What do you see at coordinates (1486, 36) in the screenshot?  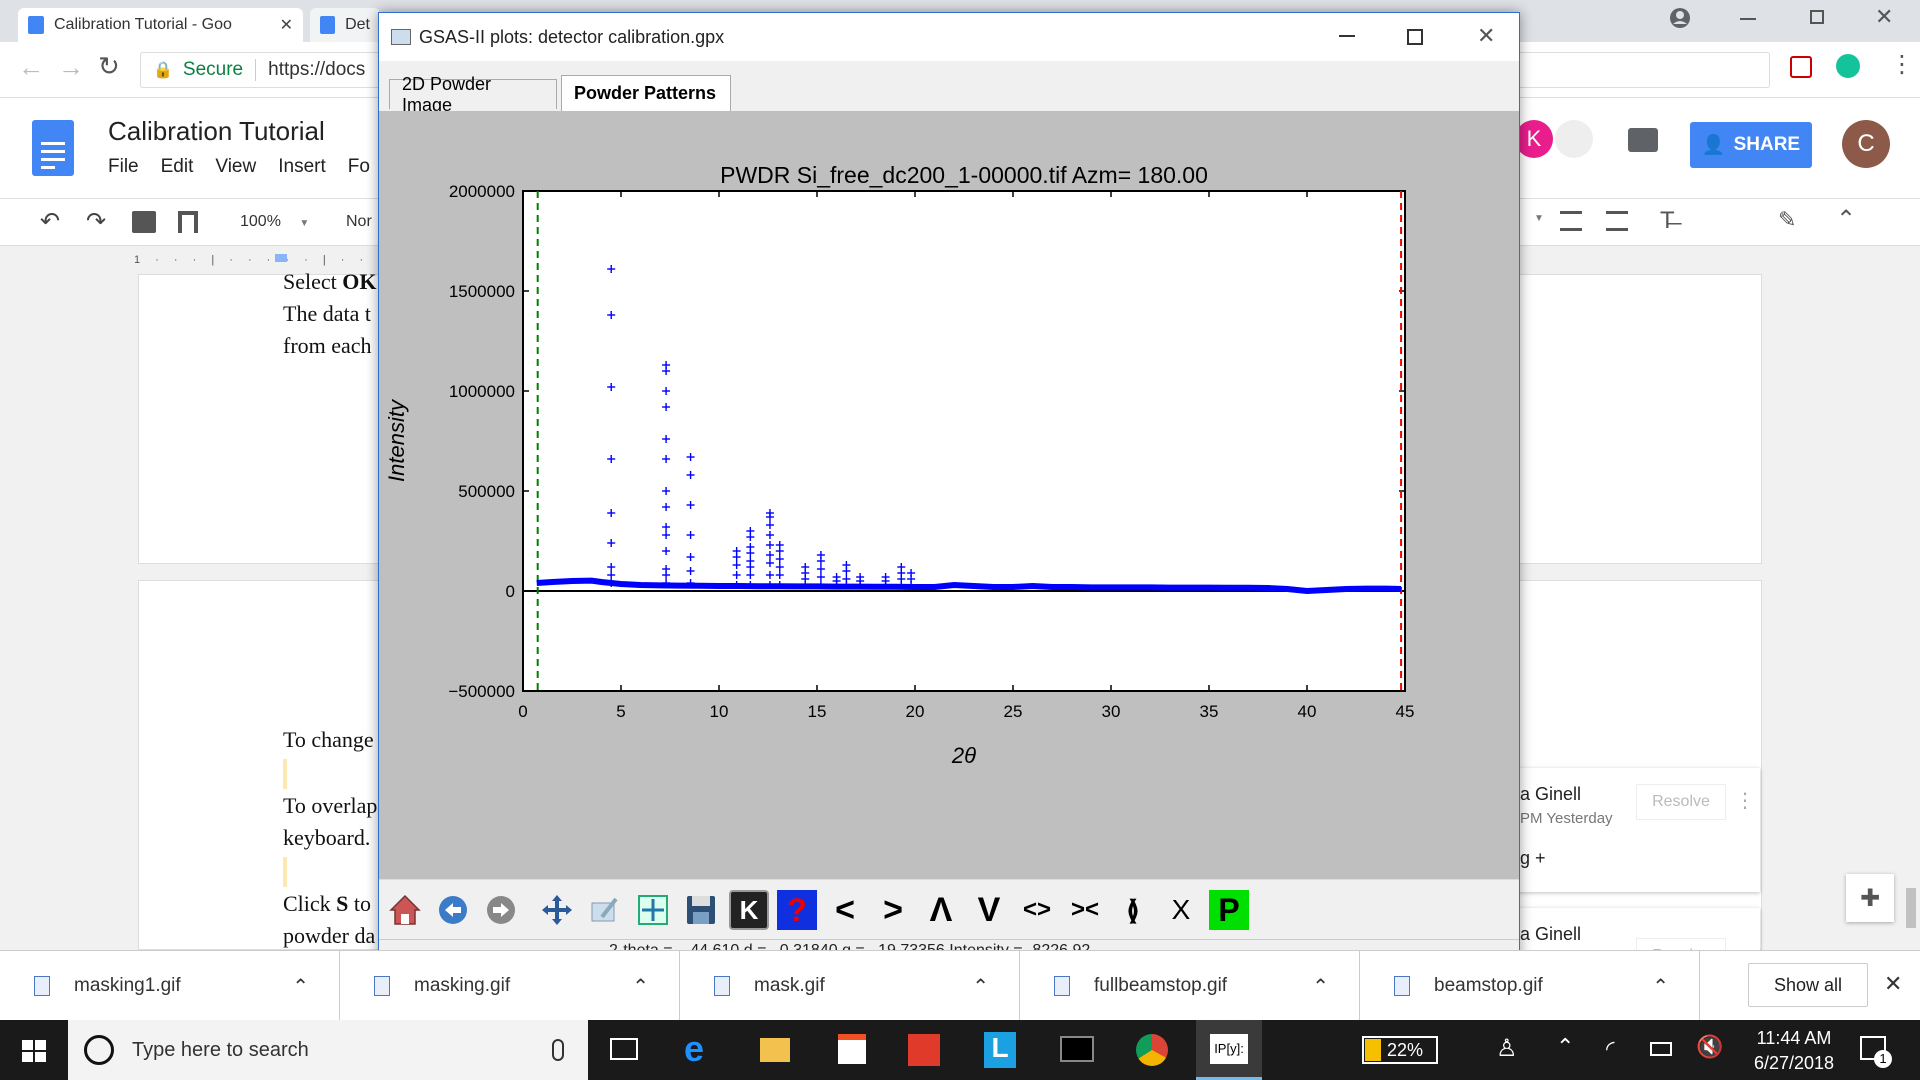 I see `close-icon: ✕` at bounding box center [1486, 36].